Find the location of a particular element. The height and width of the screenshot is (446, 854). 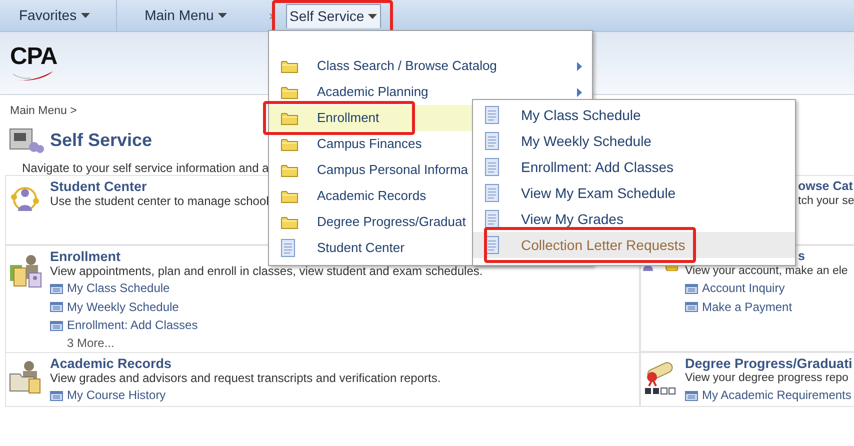

menu-item-label: Campus Finances is located at coordinates (369, 144).